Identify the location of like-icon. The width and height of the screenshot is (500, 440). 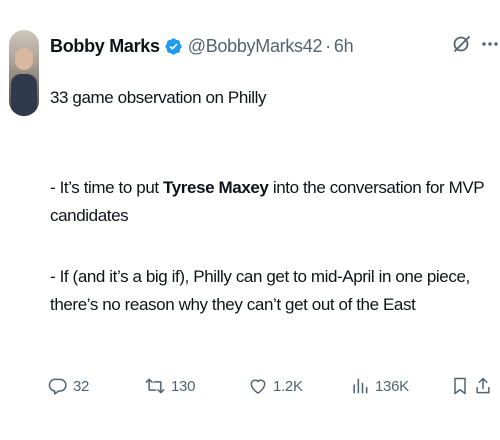
(258, 386).